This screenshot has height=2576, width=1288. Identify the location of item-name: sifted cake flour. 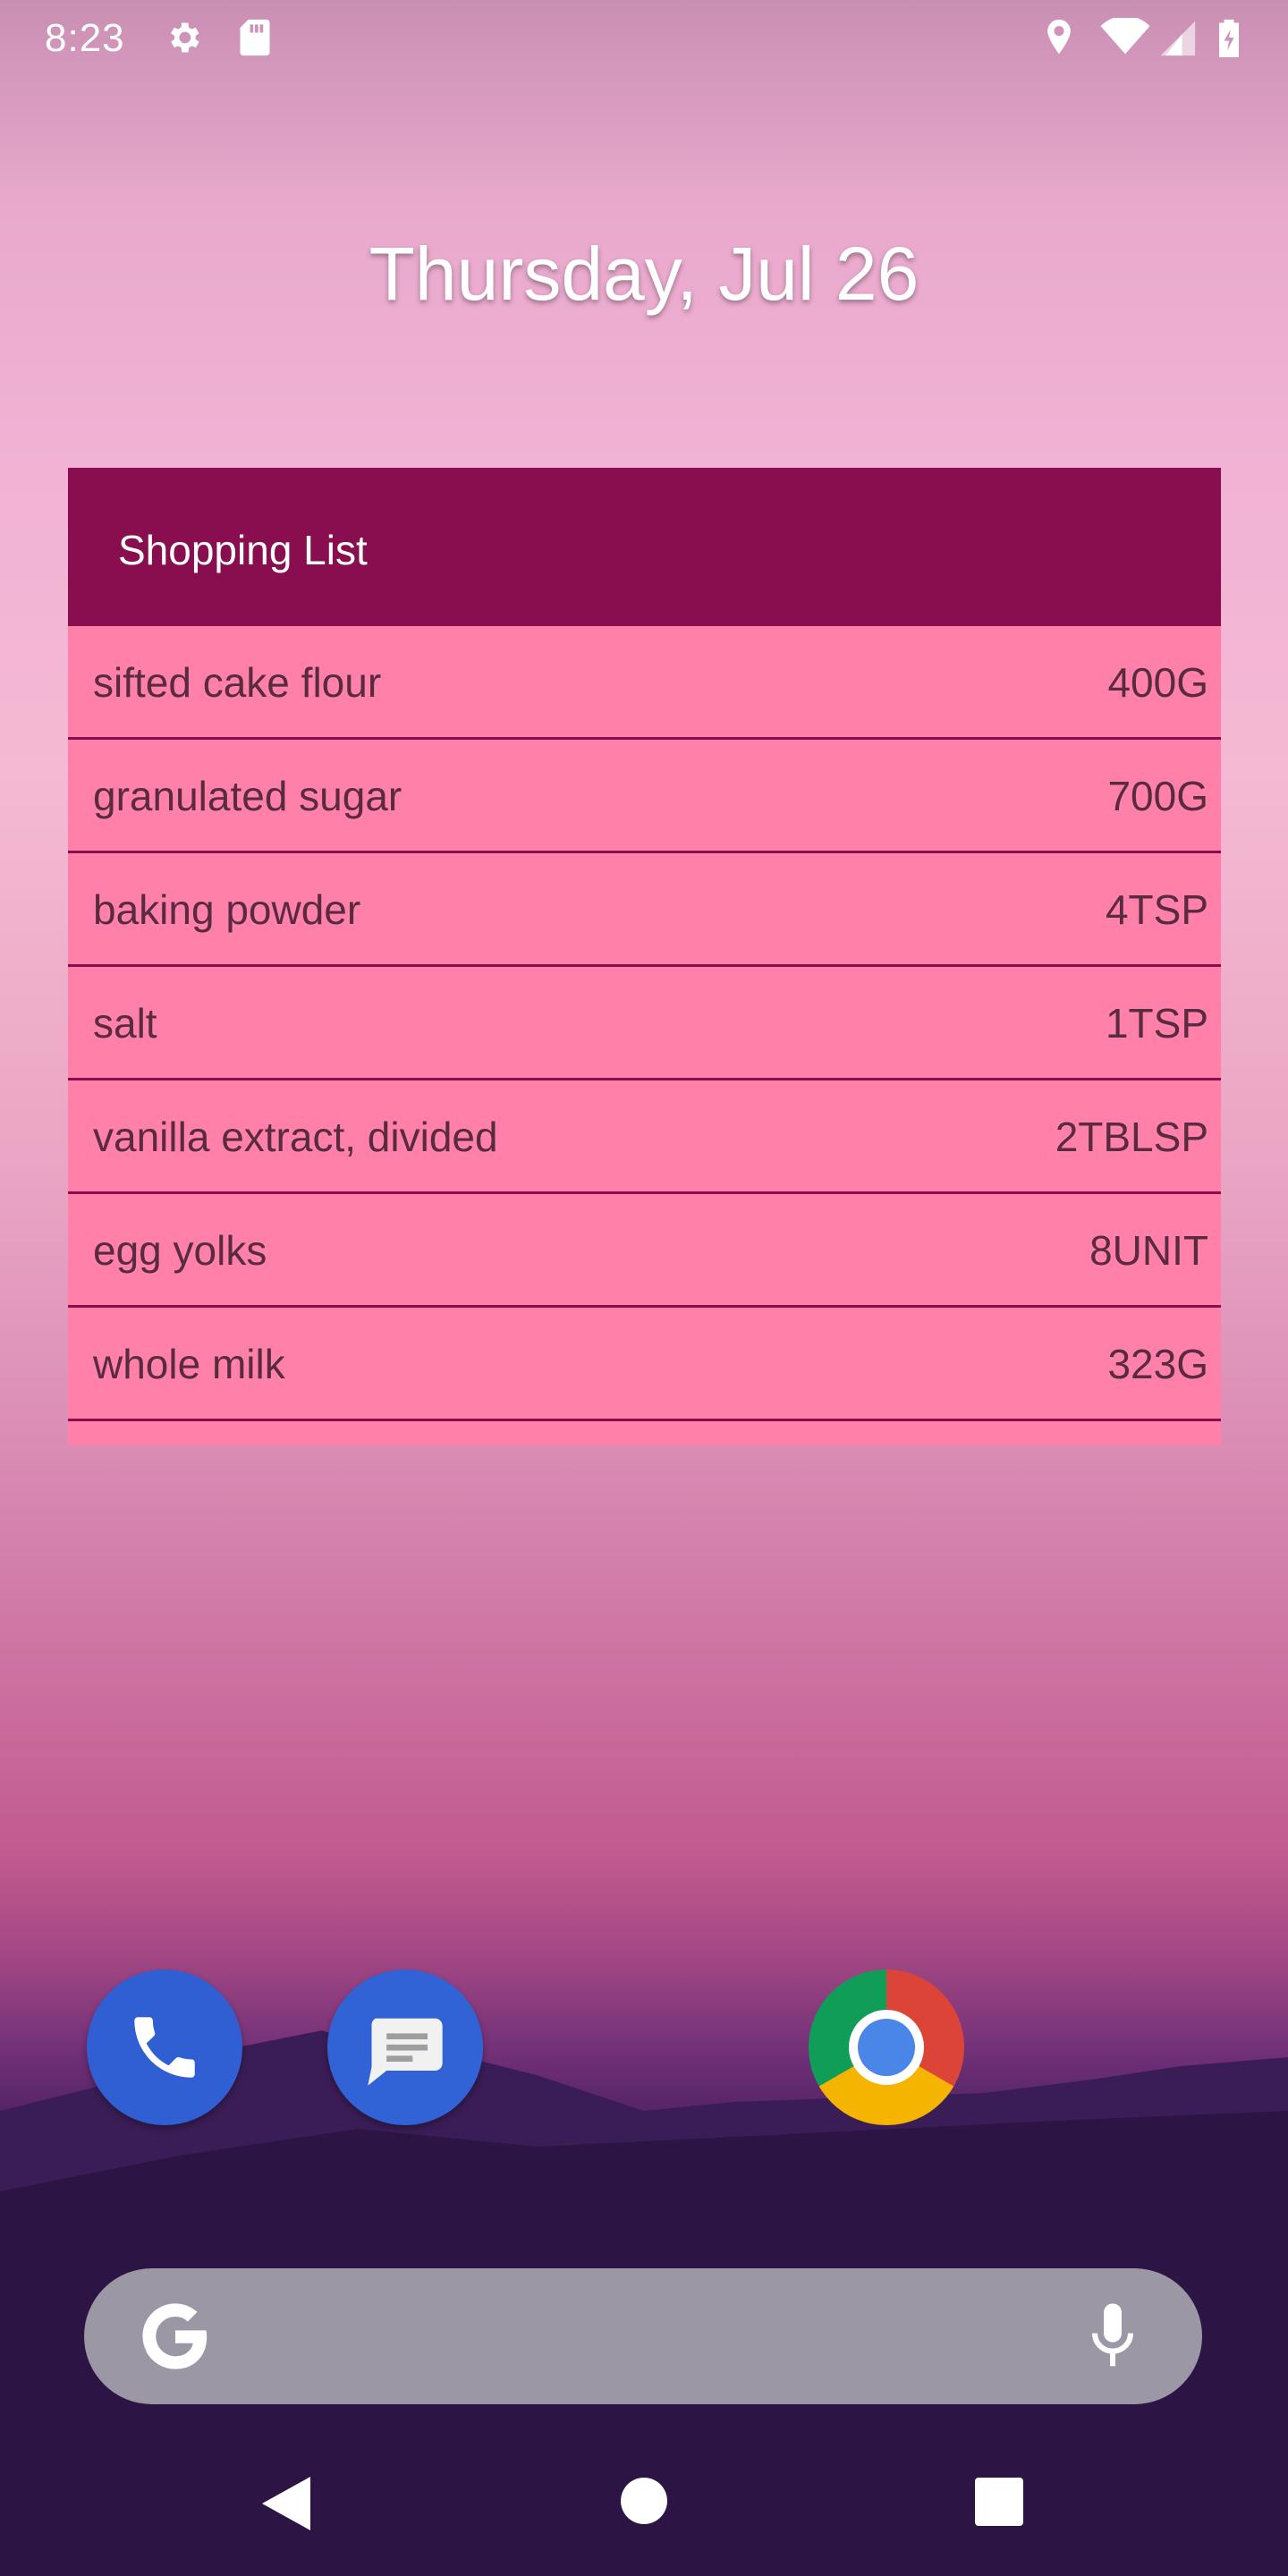
(237, 682).